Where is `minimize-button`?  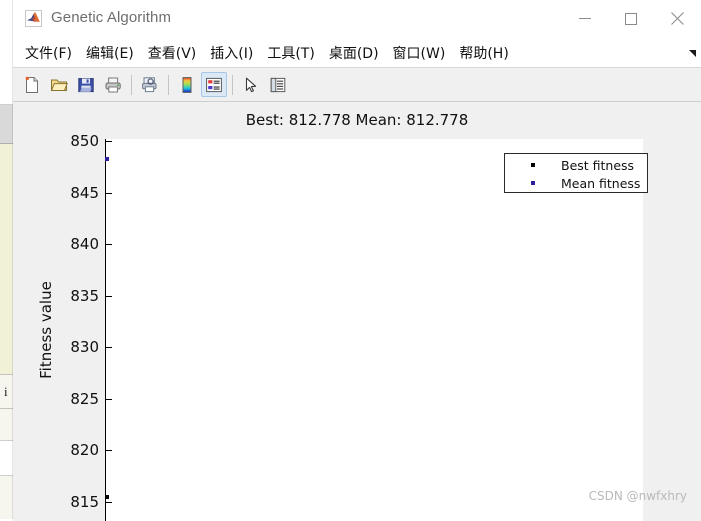
minimize-button is located at coordinates (585, 18).